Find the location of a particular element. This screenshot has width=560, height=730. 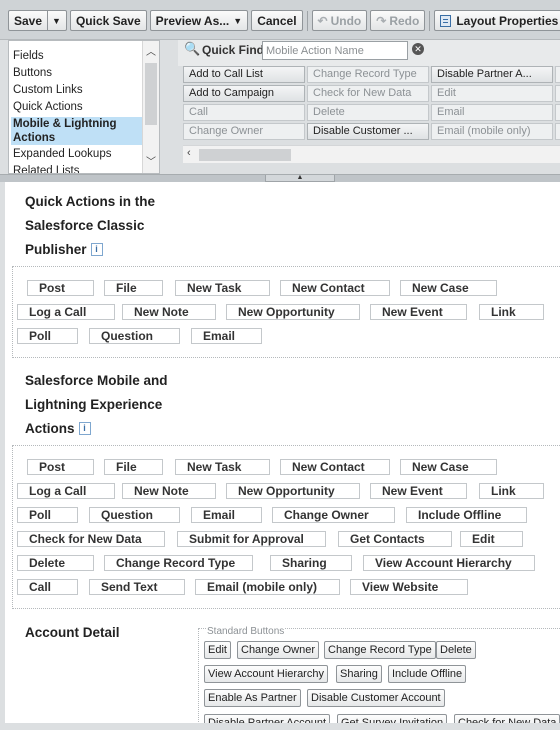

quick-find-label: Quick Find is located at coordinates (233, 50).